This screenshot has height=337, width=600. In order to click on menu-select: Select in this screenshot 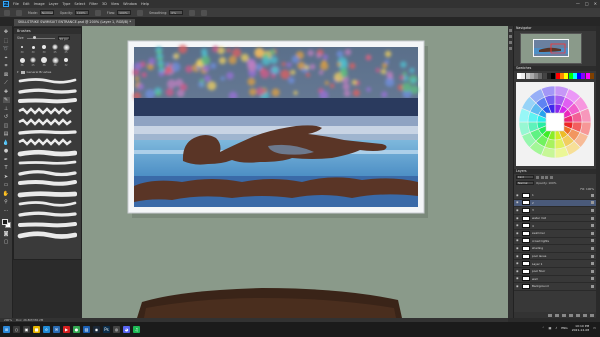, I will do `click(79, 4)`.